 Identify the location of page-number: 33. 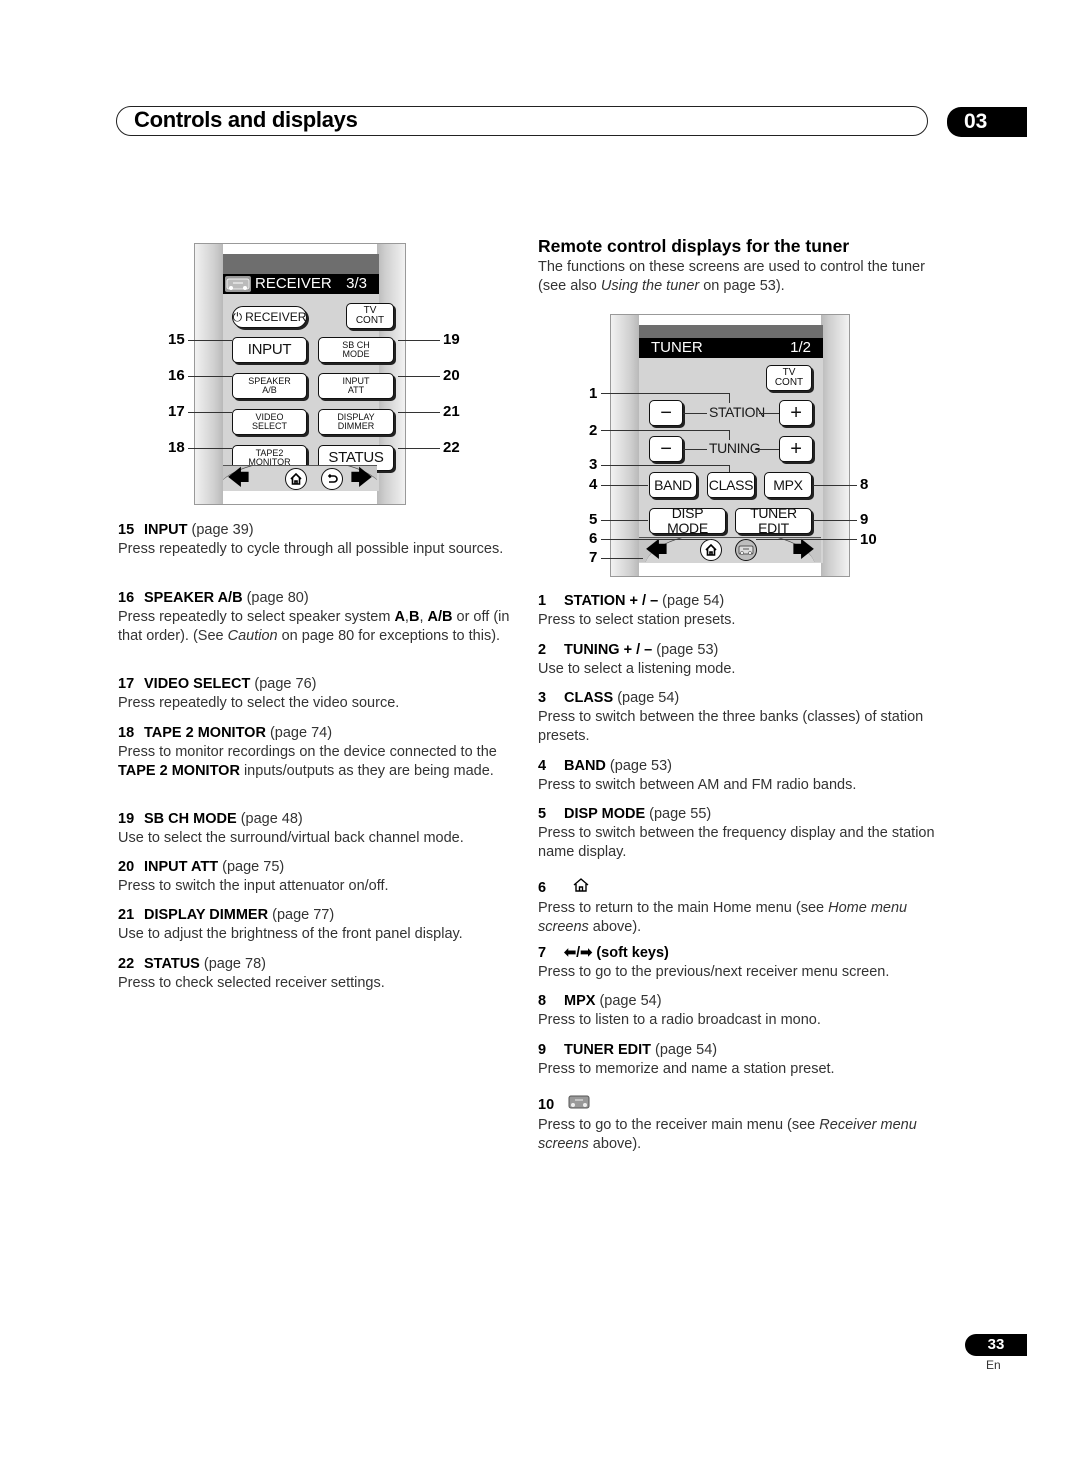
(996, 1345).